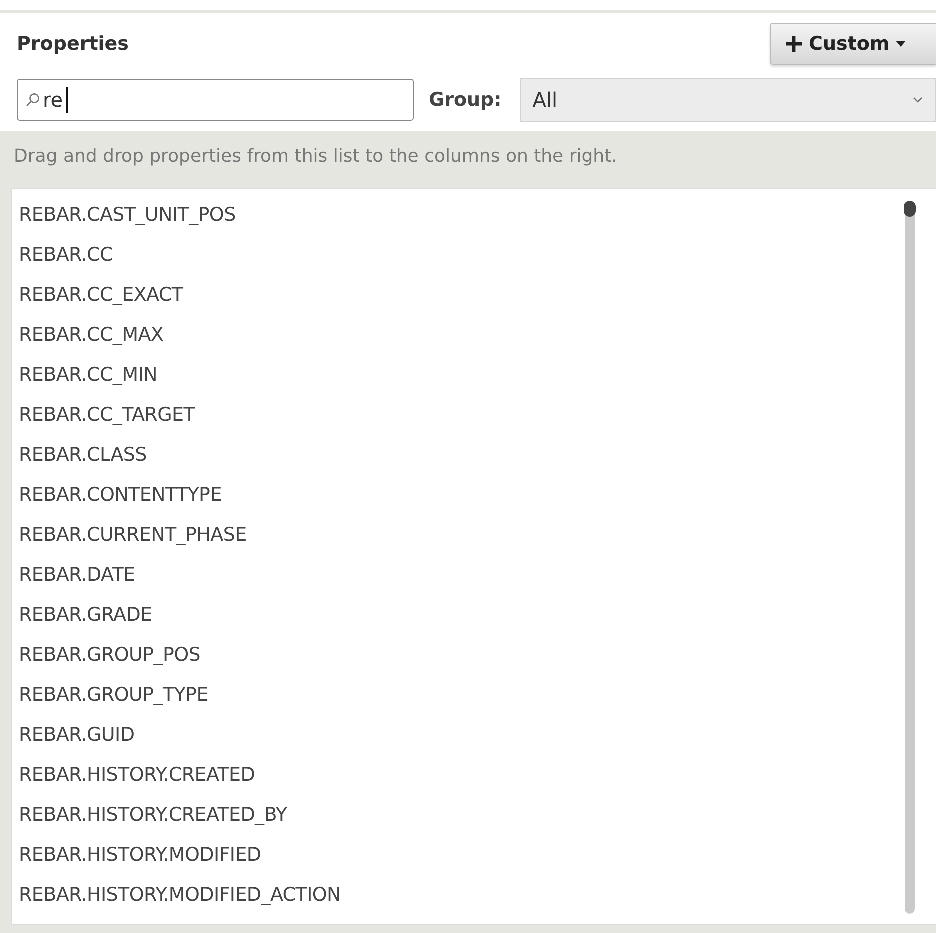 The width and height of the screenshot is (936, 933). Describe the element at coordinates (462, 695) in the screenshot. I see `property-item: REBAR.GROUP_TYPE` at that location.